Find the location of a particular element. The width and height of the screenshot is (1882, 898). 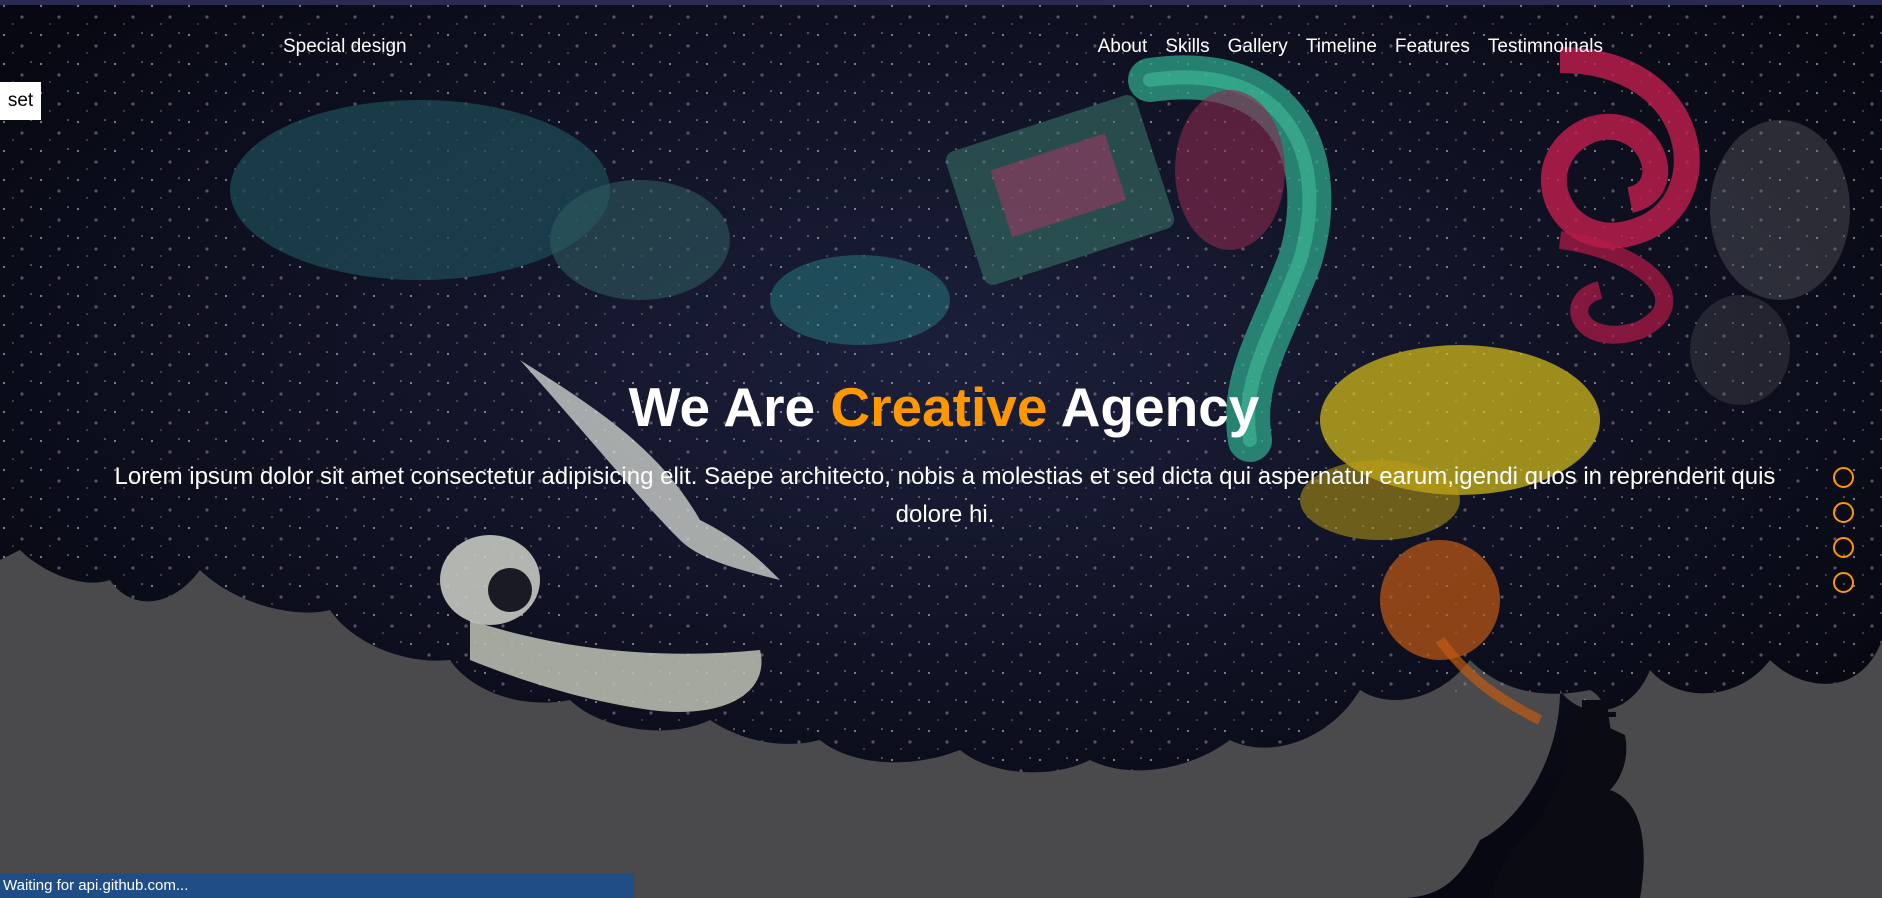

nav-link-skills: Skills is located at coordinates (1187, 47).